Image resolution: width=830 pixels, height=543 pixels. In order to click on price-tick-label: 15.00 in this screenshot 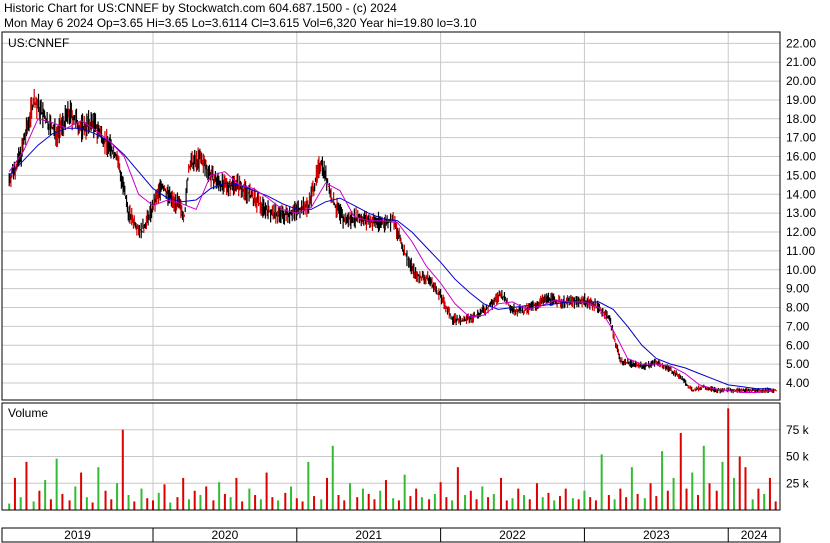, I will do `click(801, 175)`.